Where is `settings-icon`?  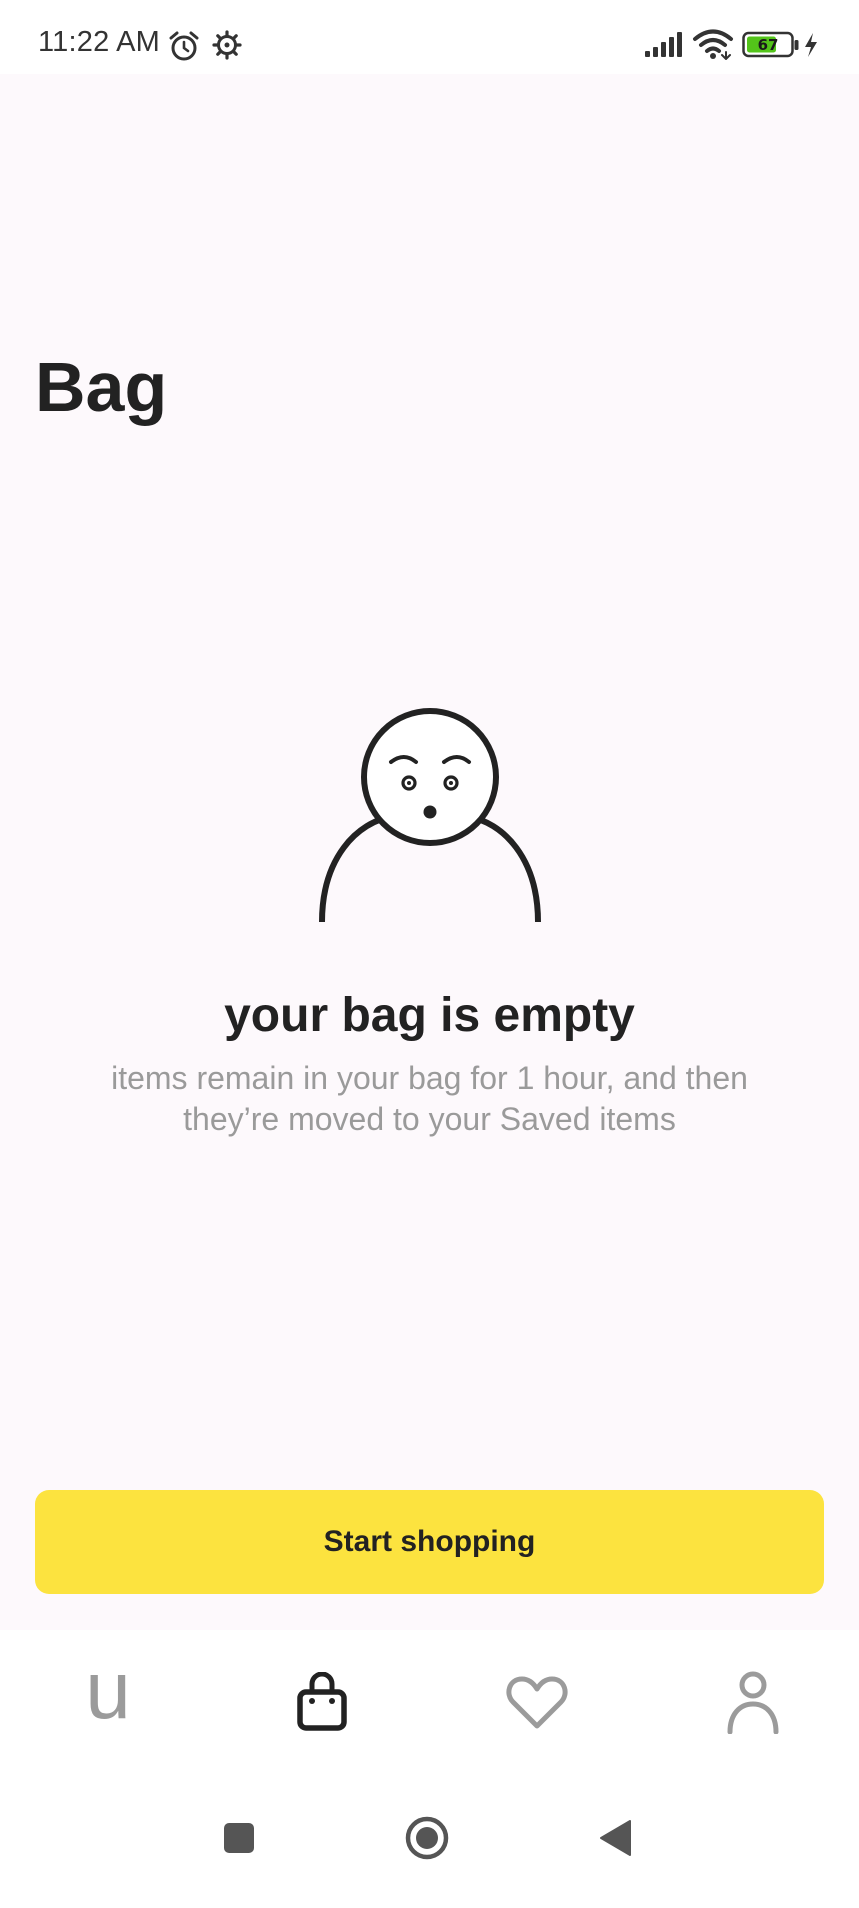 settings-icon is located at coordinates (227, 45).